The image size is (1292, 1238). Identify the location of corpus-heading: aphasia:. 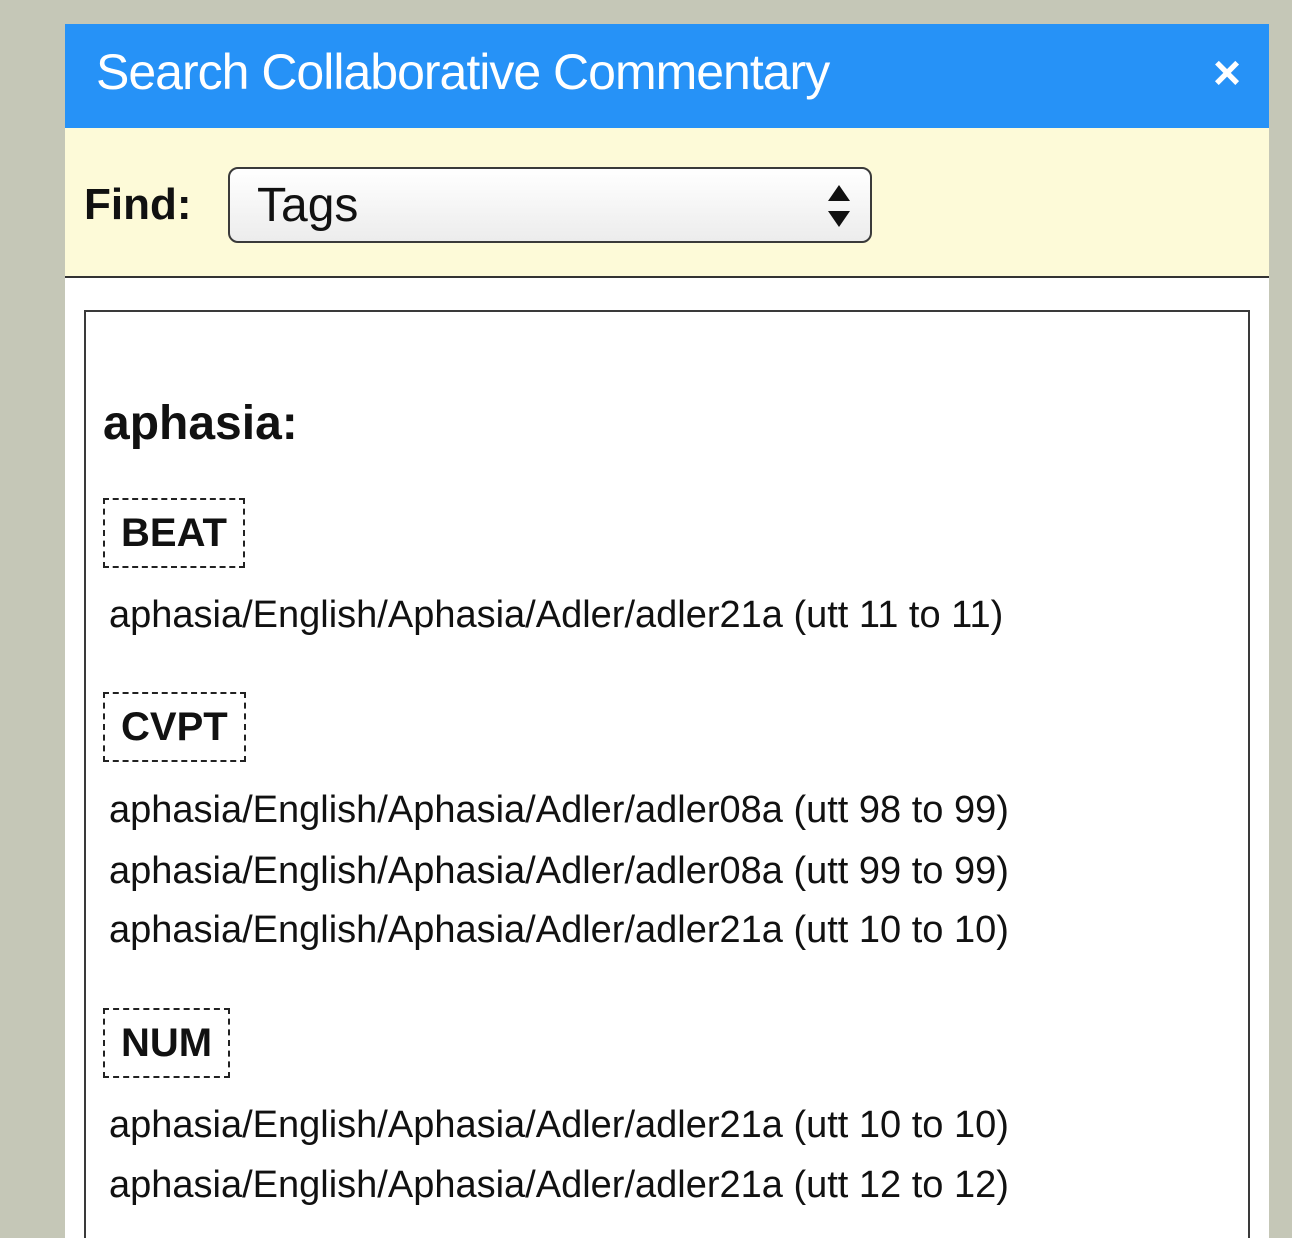
(200, 423).